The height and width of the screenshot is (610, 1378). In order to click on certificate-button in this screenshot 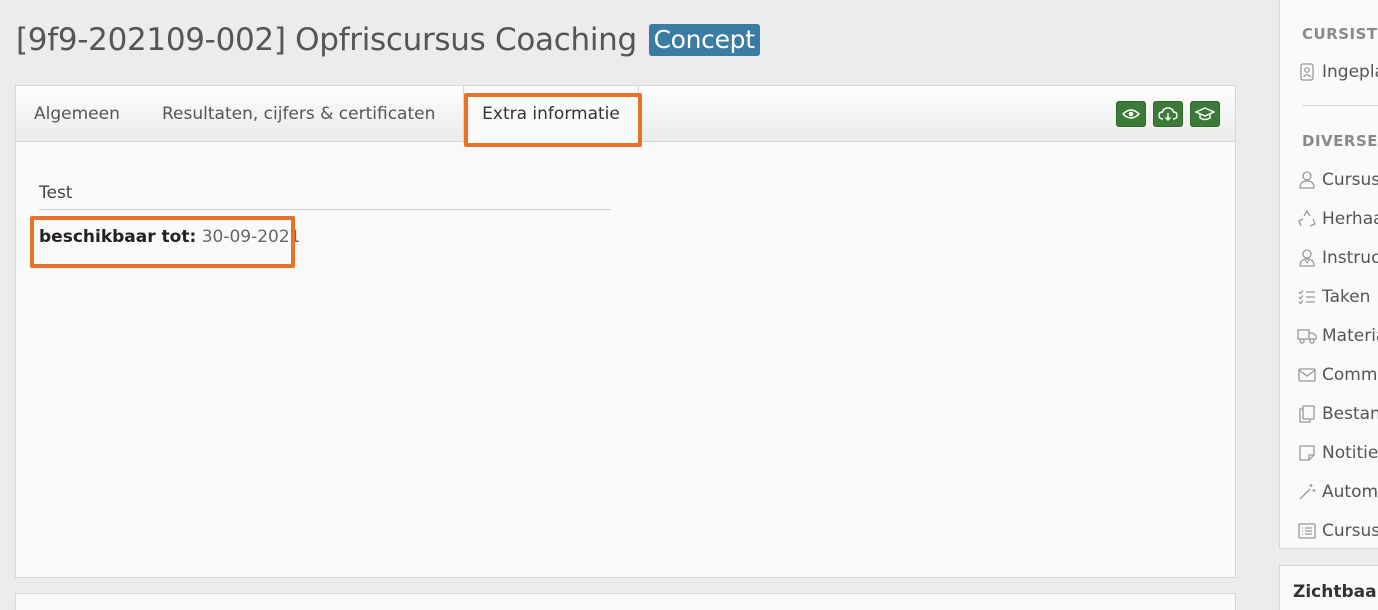, I will do `click(1205, 114)`.